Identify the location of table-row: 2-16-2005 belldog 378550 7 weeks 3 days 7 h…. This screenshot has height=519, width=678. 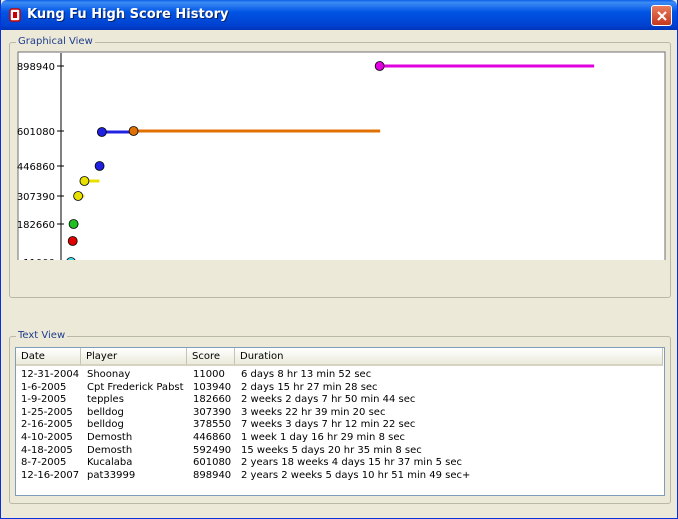
(340, 425).